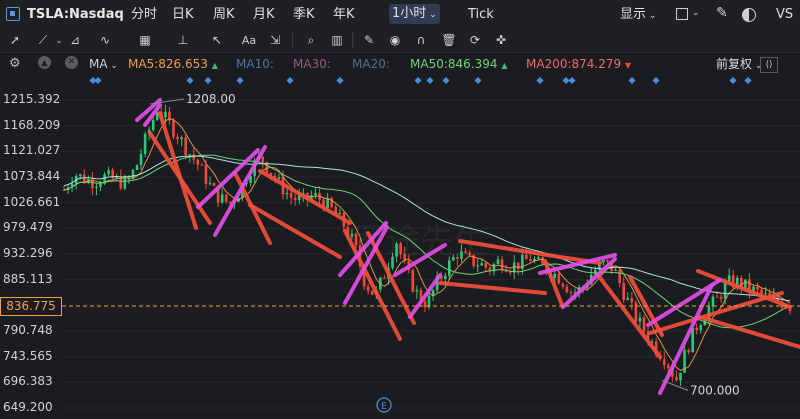  I want to click on ma20-value: MA20:, so click(371, 64).